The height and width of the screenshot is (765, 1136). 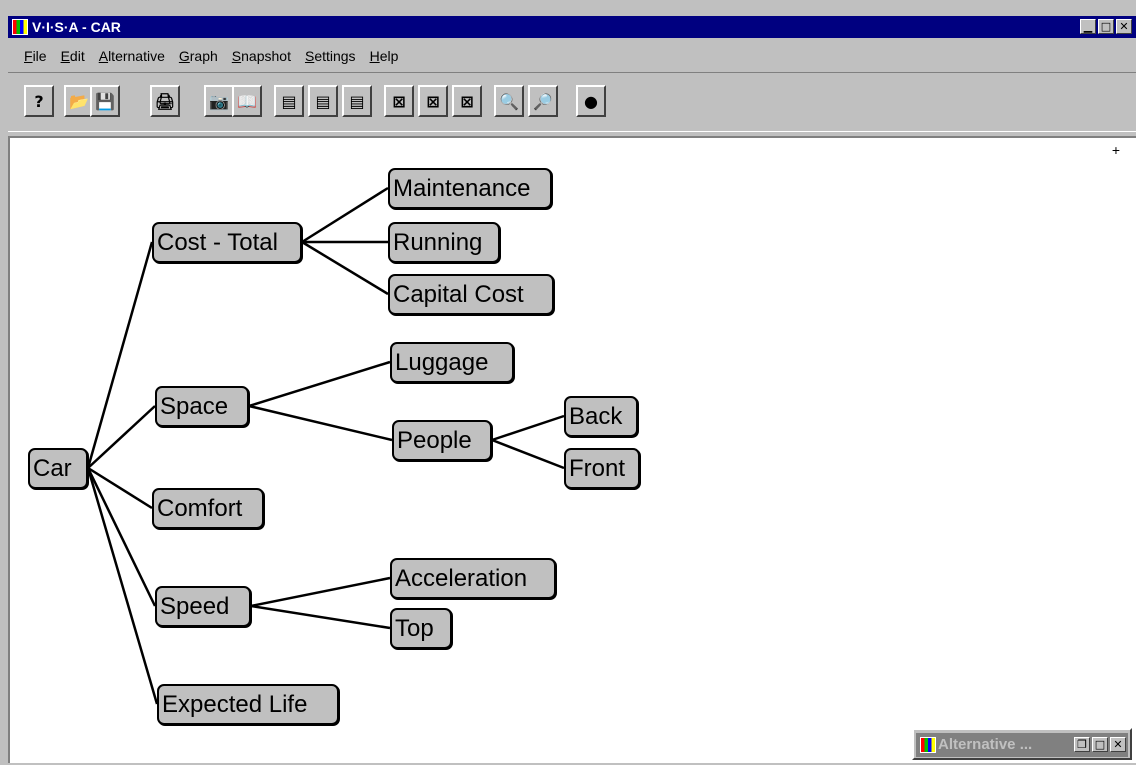 I want to click on open-folder-icon: 📂, so click(x=79, y=101).